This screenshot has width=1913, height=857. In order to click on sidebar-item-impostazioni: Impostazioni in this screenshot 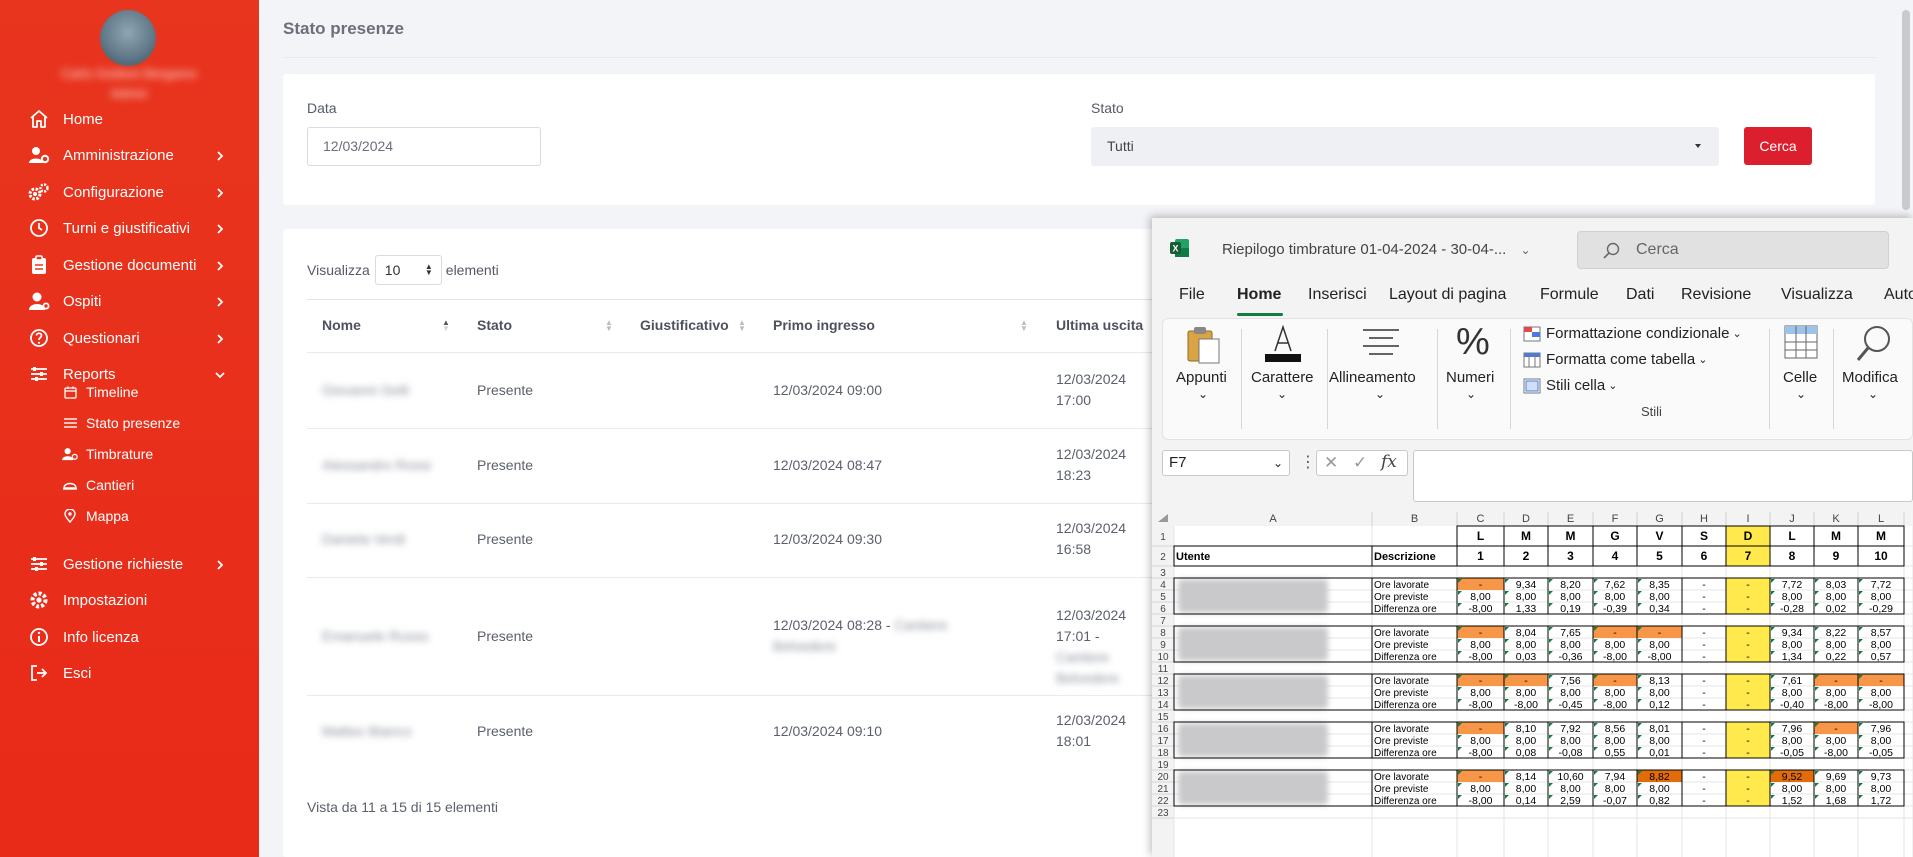, I will do `click(129, 600)`.